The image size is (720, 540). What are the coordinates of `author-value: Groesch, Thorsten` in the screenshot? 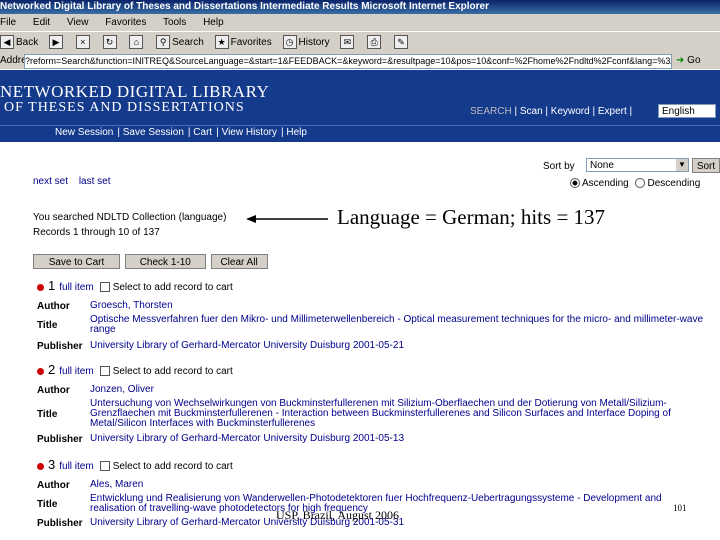 It's located at (399, 306).